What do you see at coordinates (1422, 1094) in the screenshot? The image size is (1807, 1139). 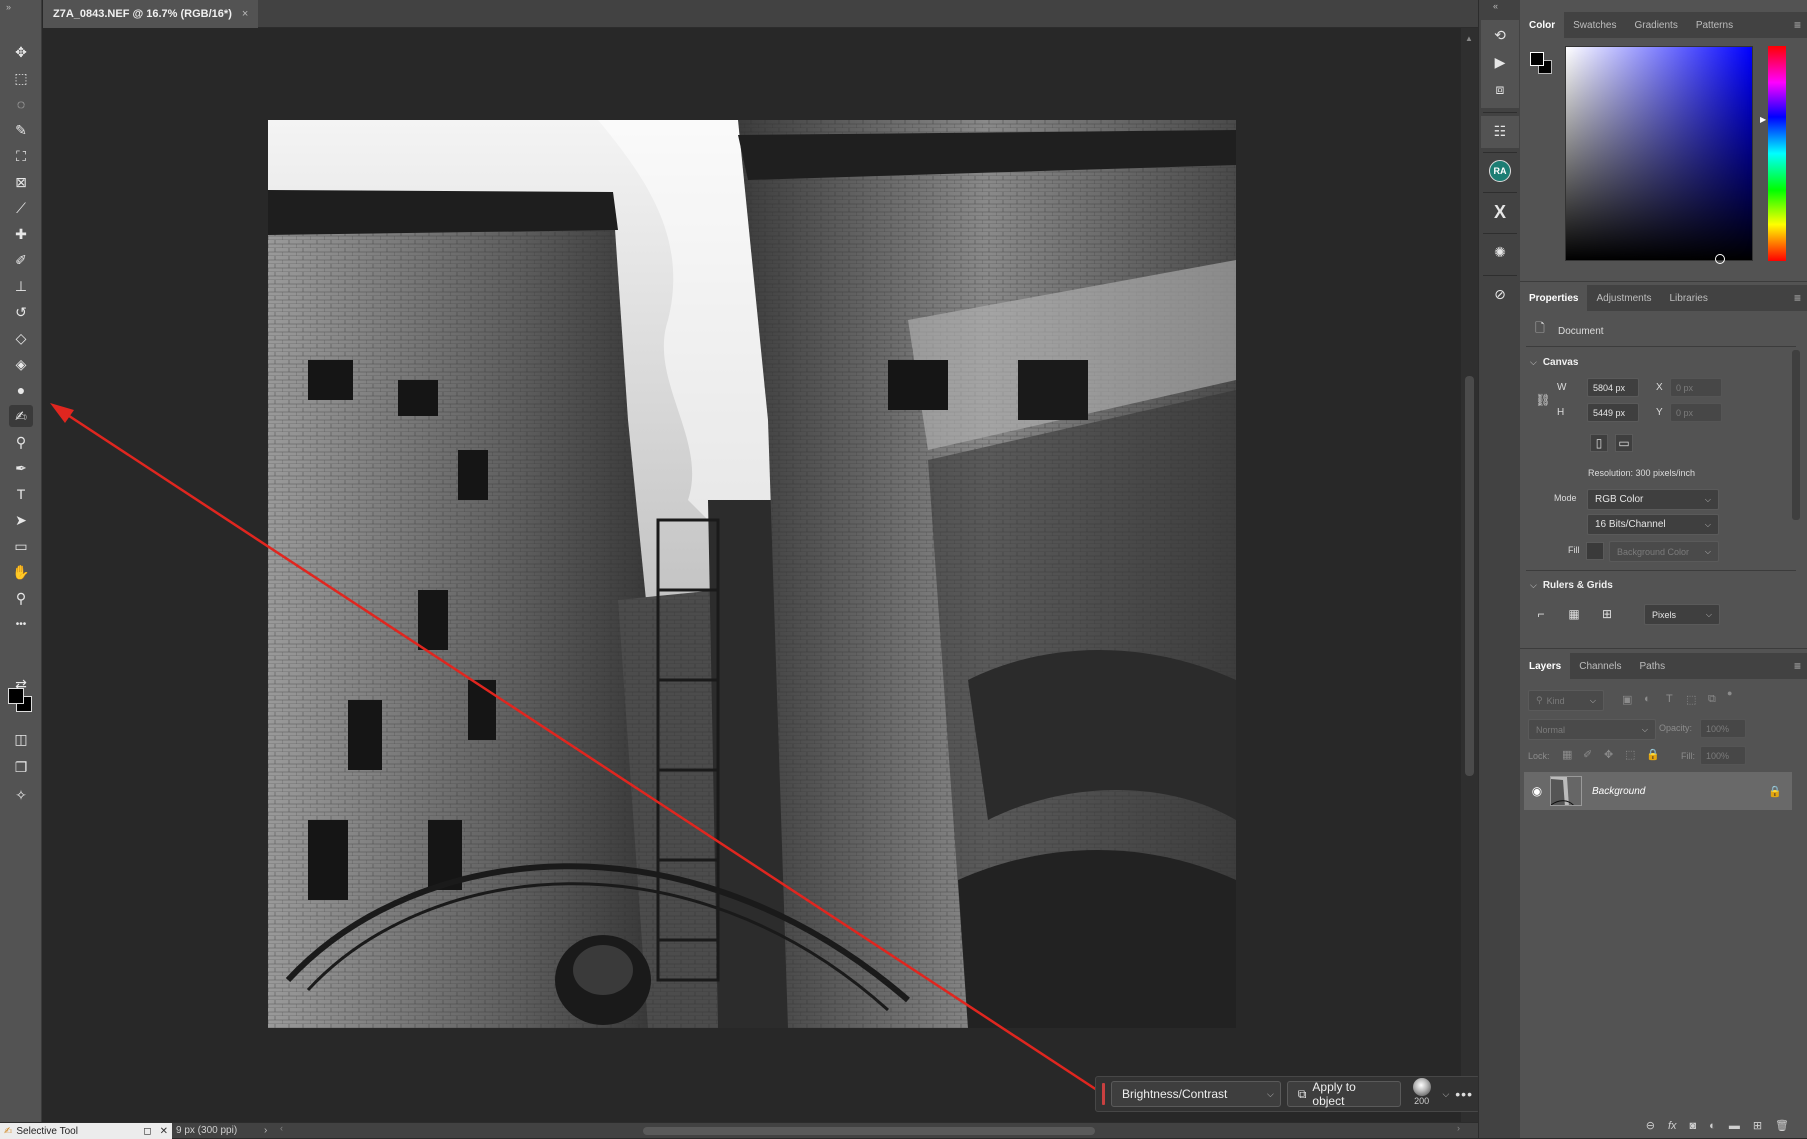 I see `brush-size-control: 200` at bounding box center [1422, 1094].